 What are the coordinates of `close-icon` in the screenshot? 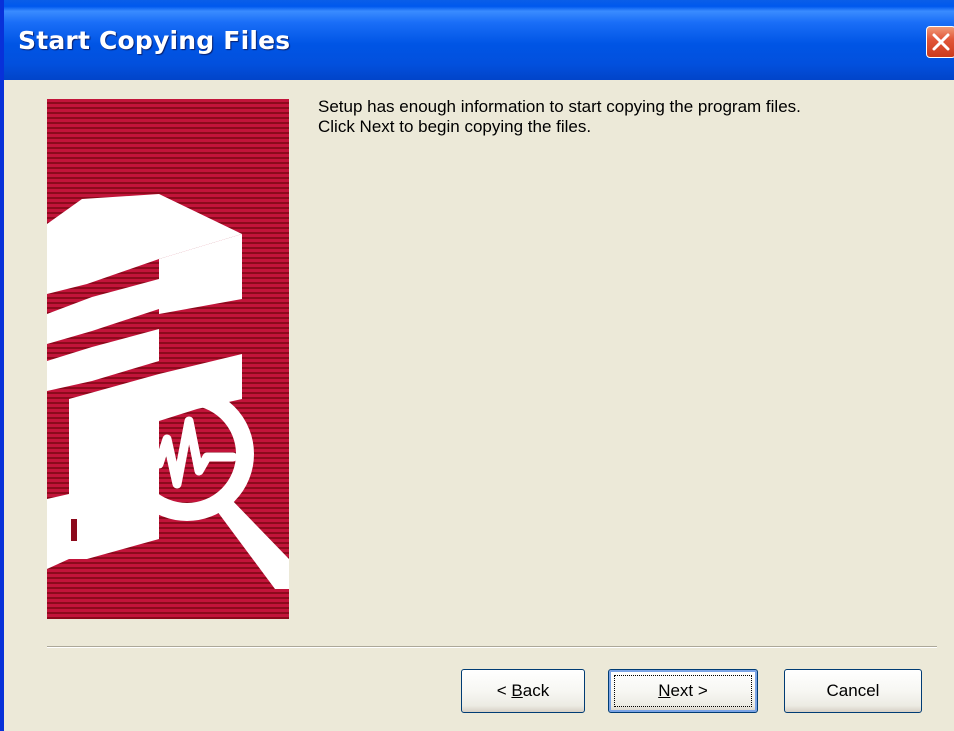 It's located at (941, 42).